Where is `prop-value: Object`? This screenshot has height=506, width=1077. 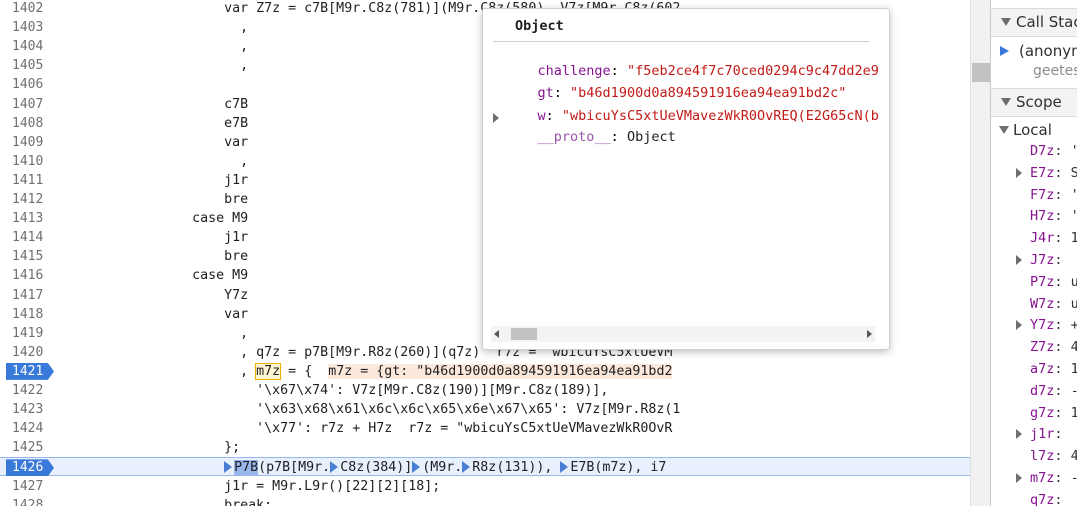 prop-value: Object is located at coordinates (651, 137).